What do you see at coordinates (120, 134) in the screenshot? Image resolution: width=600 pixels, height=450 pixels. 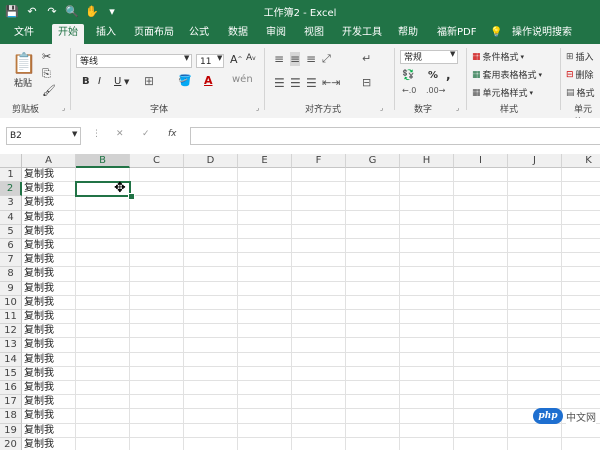 I see `cancel-icon: ✕` at bounding box center [120, 134].